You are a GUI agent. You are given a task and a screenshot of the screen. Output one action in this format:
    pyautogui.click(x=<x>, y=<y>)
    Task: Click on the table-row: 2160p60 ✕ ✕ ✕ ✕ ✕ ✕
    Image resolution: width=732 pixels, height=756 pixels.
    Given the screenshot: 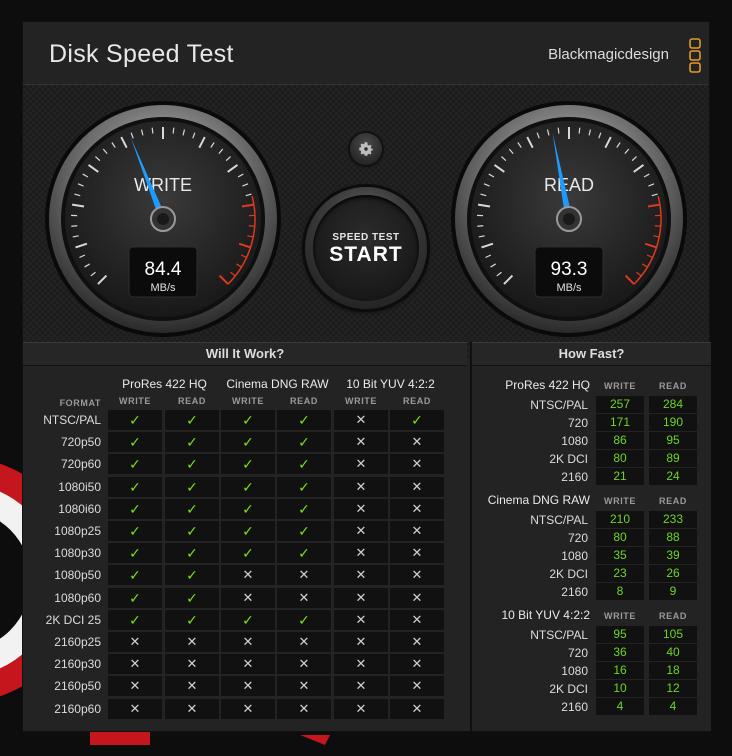 What is the action you would take?
    pyautogui.click(x=245, y=709)
    